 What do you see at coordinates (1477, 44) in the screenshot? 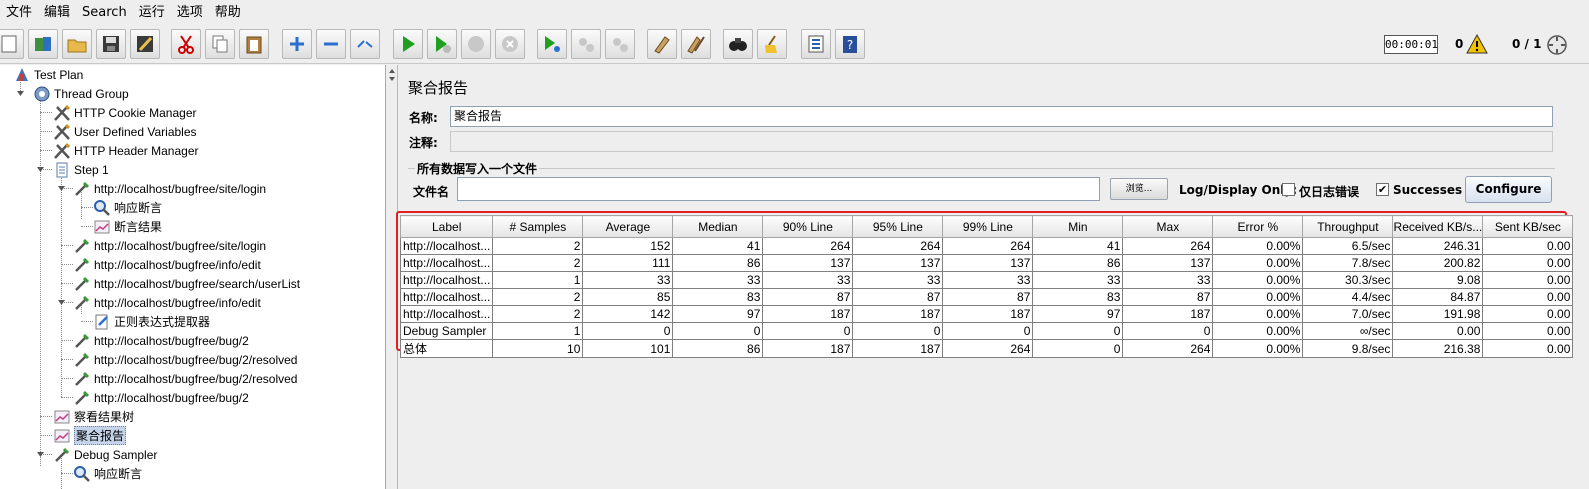
I see `warning-icon` at bounding box center [1477, 44].